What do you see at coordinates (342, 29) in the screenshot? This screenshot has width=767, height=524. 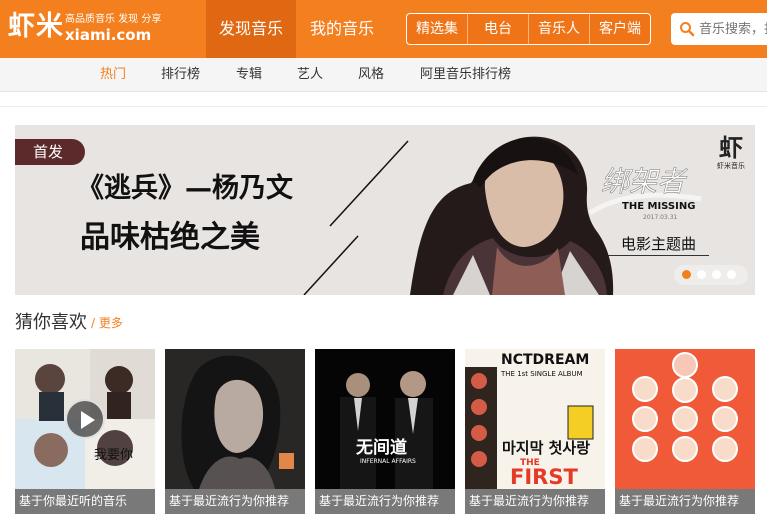 I see `nav-my-music: 我的音乐` at bounding box center [342, 29].